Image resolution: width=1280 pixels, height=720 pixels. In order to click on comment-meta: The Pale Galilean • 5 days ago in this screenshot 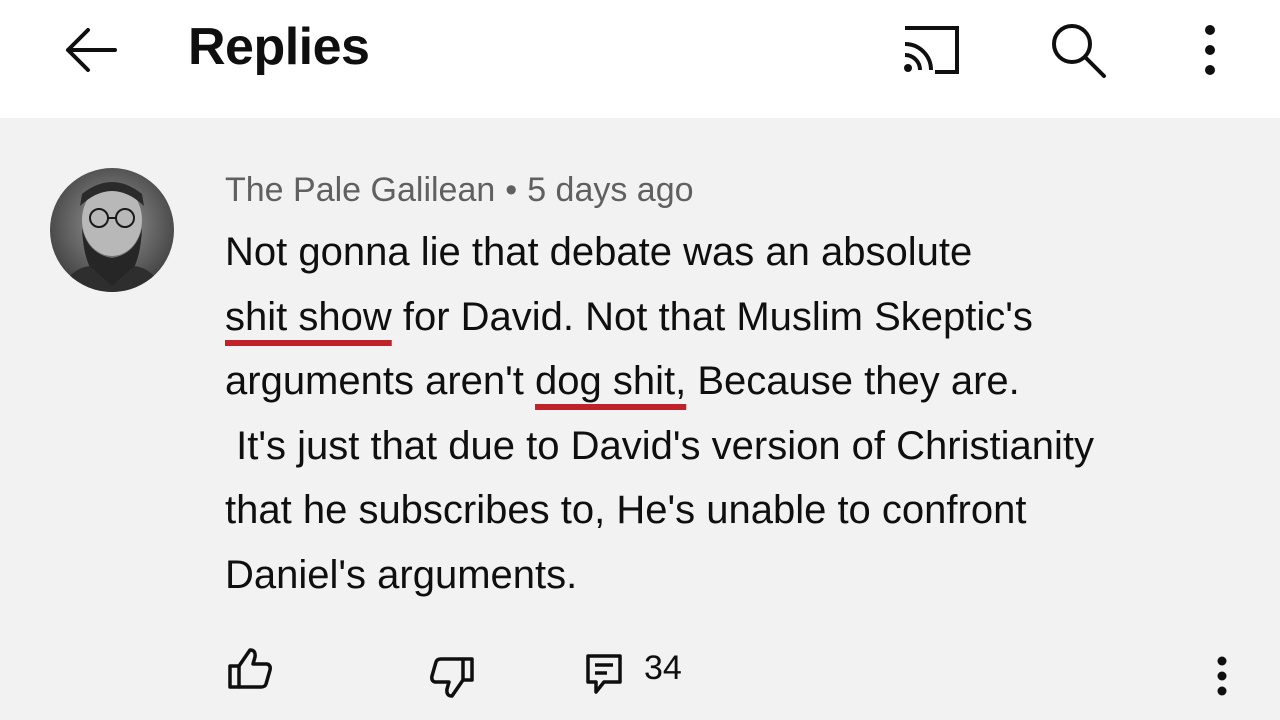, I will do `click(459, 190)`.